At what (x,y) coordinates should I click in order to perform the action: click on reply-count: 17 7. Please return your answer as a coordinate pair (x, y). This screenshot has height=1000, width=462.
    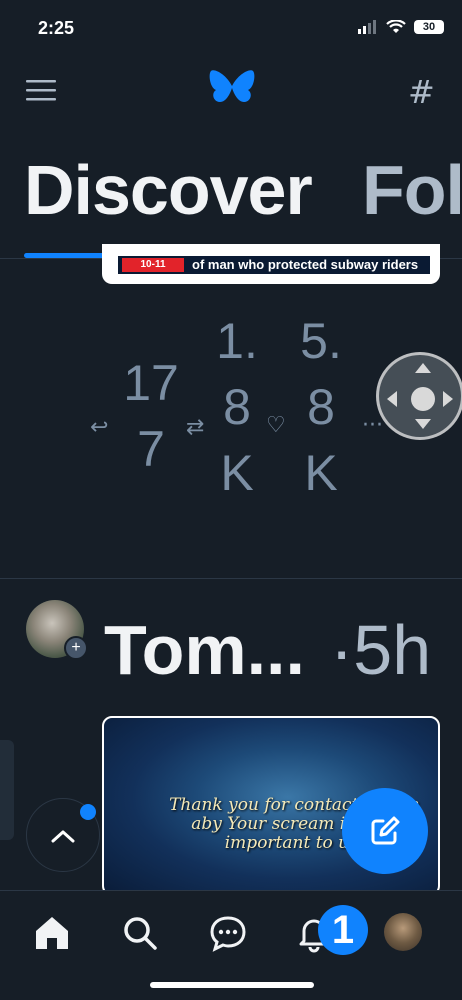
    Looking at the image, I should click on (151, 416).